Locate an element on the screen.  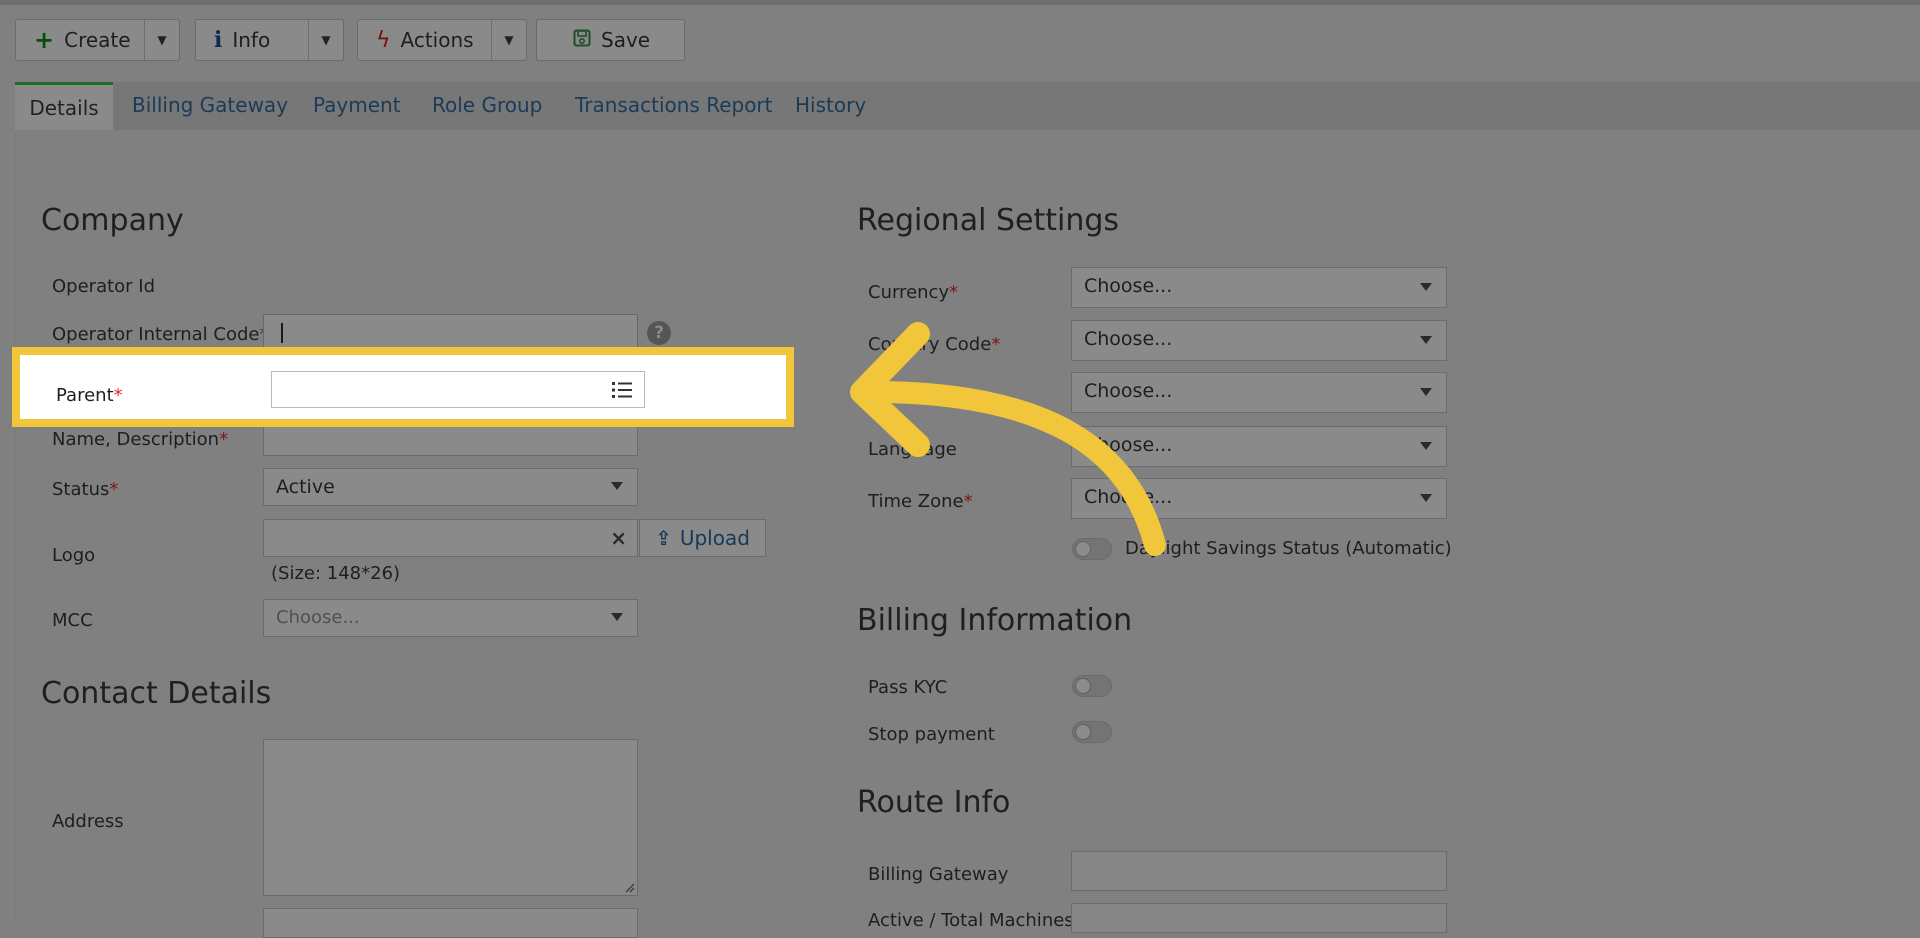
state-label: State is located at coordinates (892, 397).